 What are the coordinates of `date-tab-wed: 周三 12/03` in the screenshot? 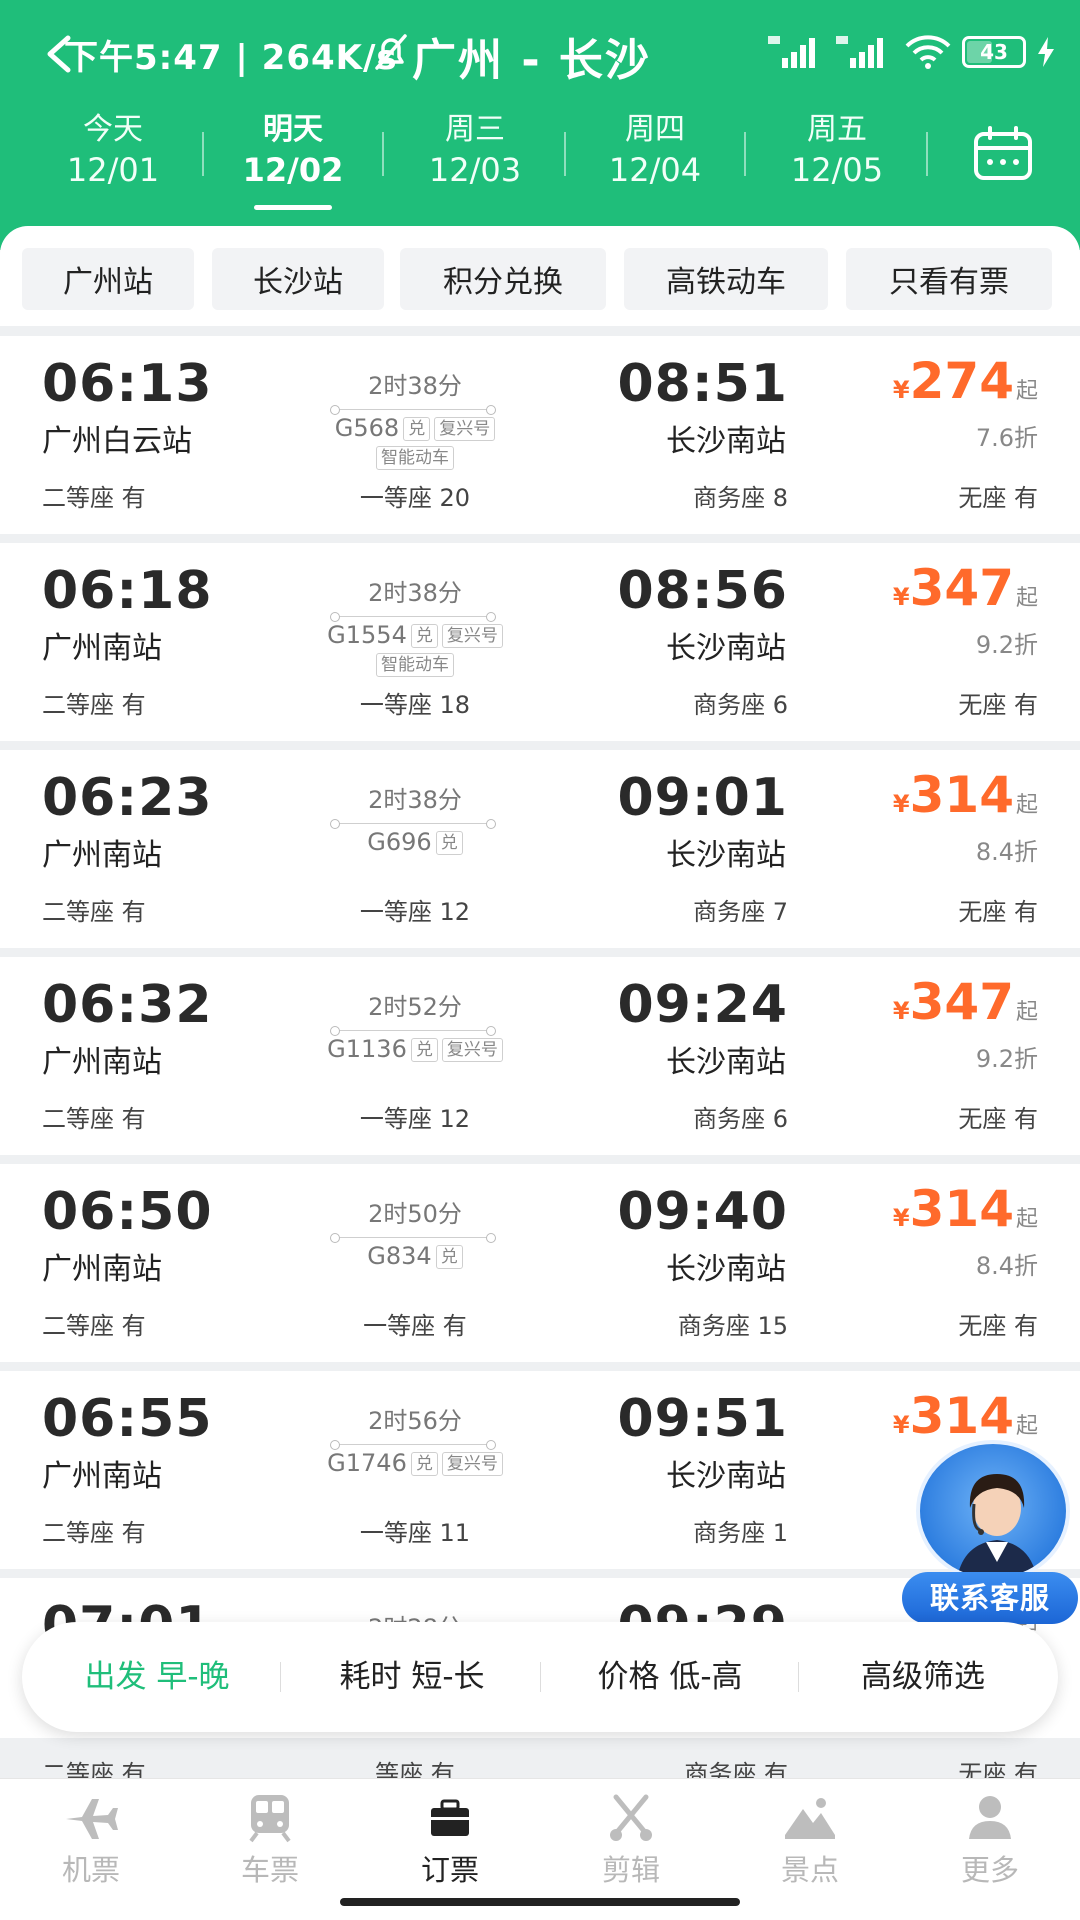 It's located at (475, 160).